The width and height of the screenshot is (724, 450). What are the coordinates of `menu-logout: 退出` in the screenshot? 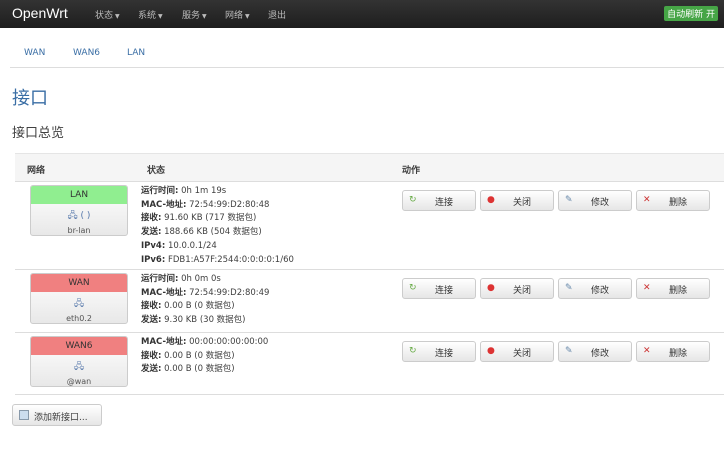 It's located at (277, 14).